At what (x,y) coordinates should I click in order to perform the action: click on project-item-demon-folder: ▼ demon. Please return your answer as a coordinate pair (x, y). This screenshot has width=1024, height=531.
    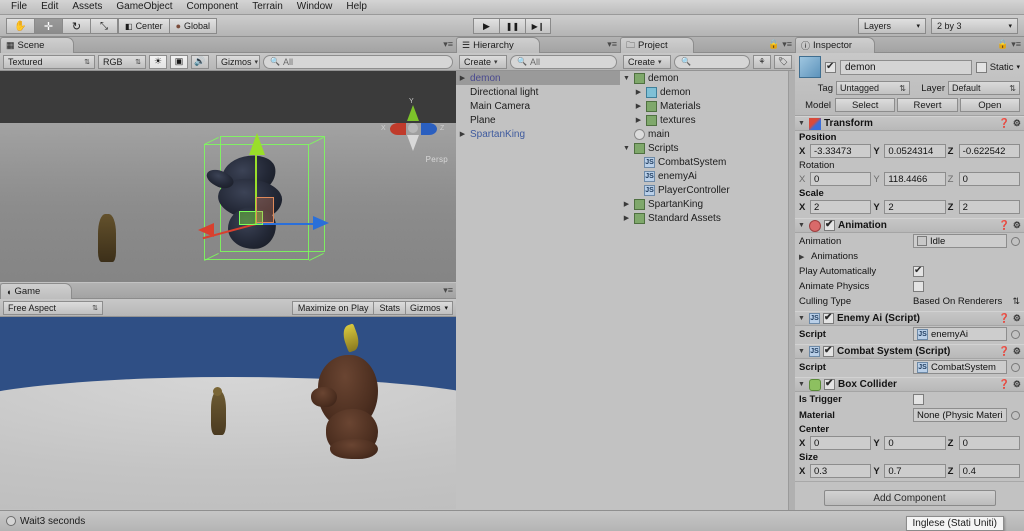
    Looking at the image, I should click on (707, 78).